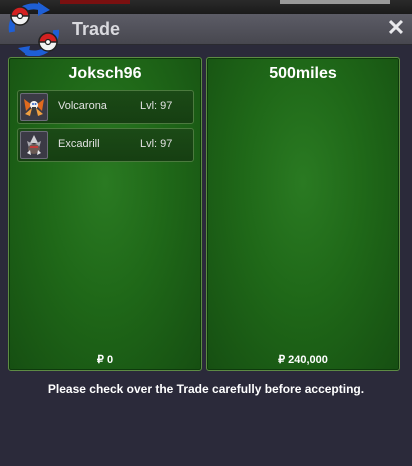  What do you see at coordinates (79, 144) in the screenshot?
I see `pokemon-name: Excadrill` at bounding box center [79, 144].